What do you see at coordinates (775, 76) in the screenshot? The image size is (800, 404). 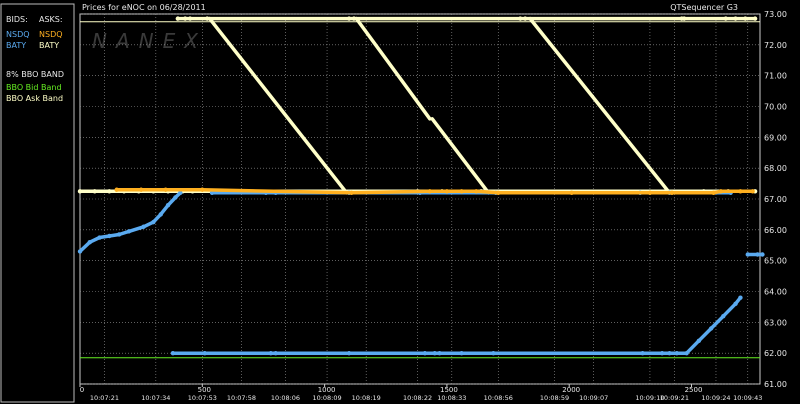 I see `y-tick-label: 71.00` at bounding box center [775, 76].